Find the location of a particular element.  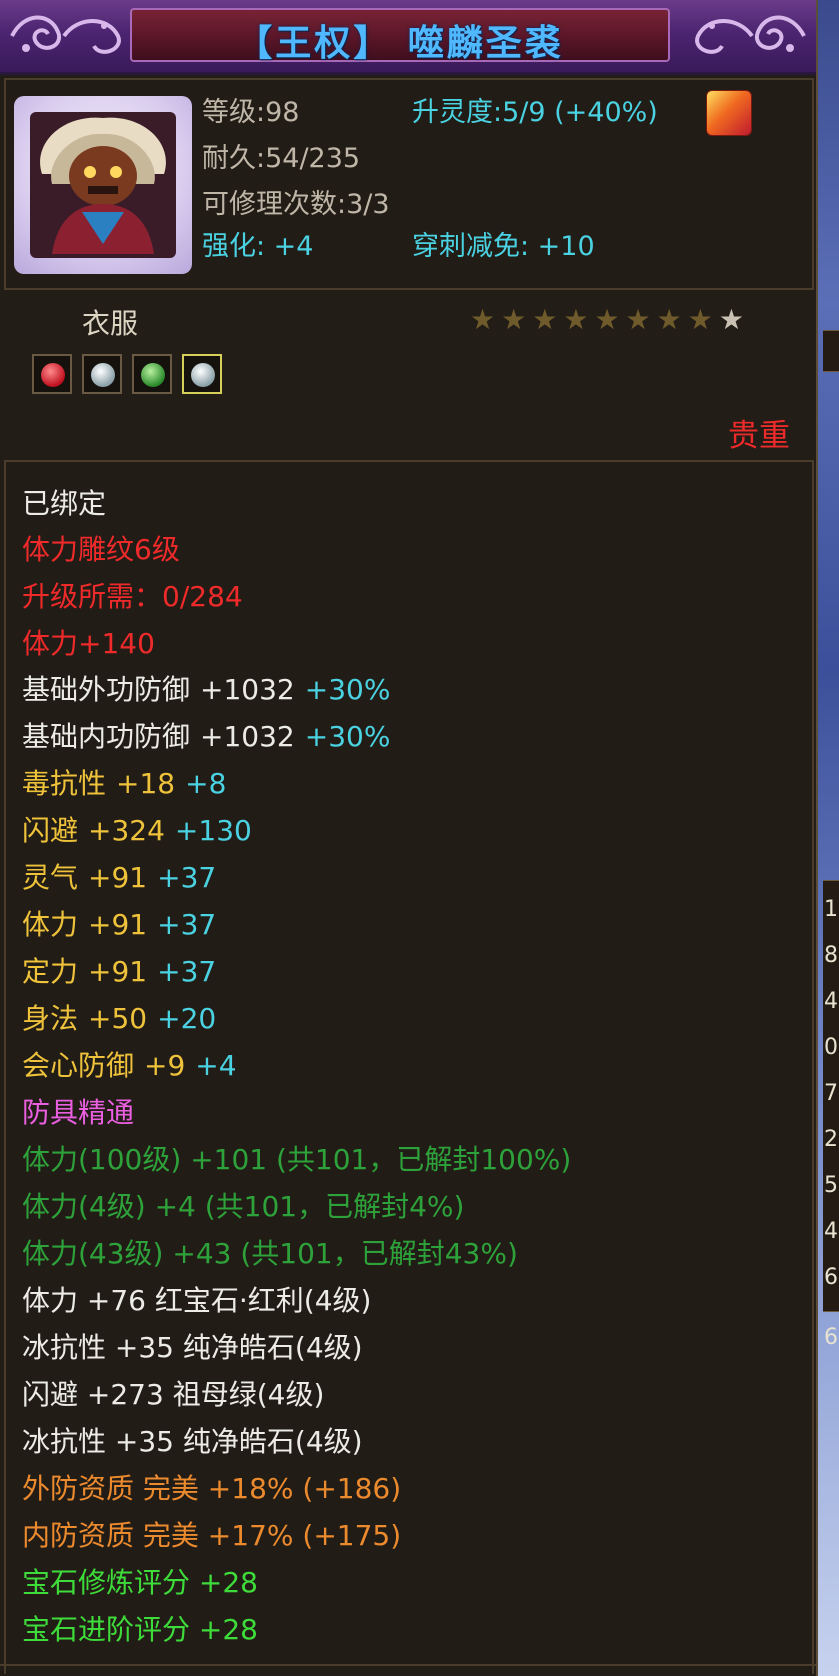

background-digit: 8 is located at coordinates (831, 955).